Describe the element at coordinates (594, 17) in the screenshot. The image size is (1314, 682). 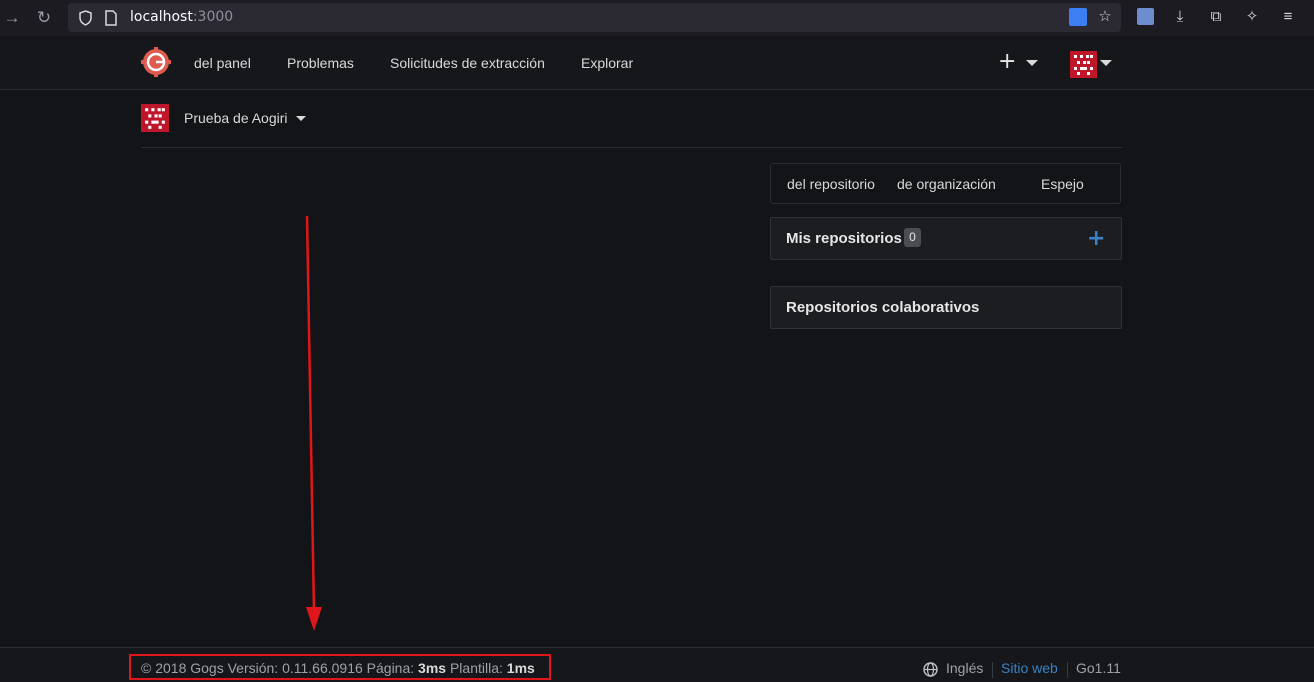
I see `address-bar: localhost:3000 ☆` at that location.